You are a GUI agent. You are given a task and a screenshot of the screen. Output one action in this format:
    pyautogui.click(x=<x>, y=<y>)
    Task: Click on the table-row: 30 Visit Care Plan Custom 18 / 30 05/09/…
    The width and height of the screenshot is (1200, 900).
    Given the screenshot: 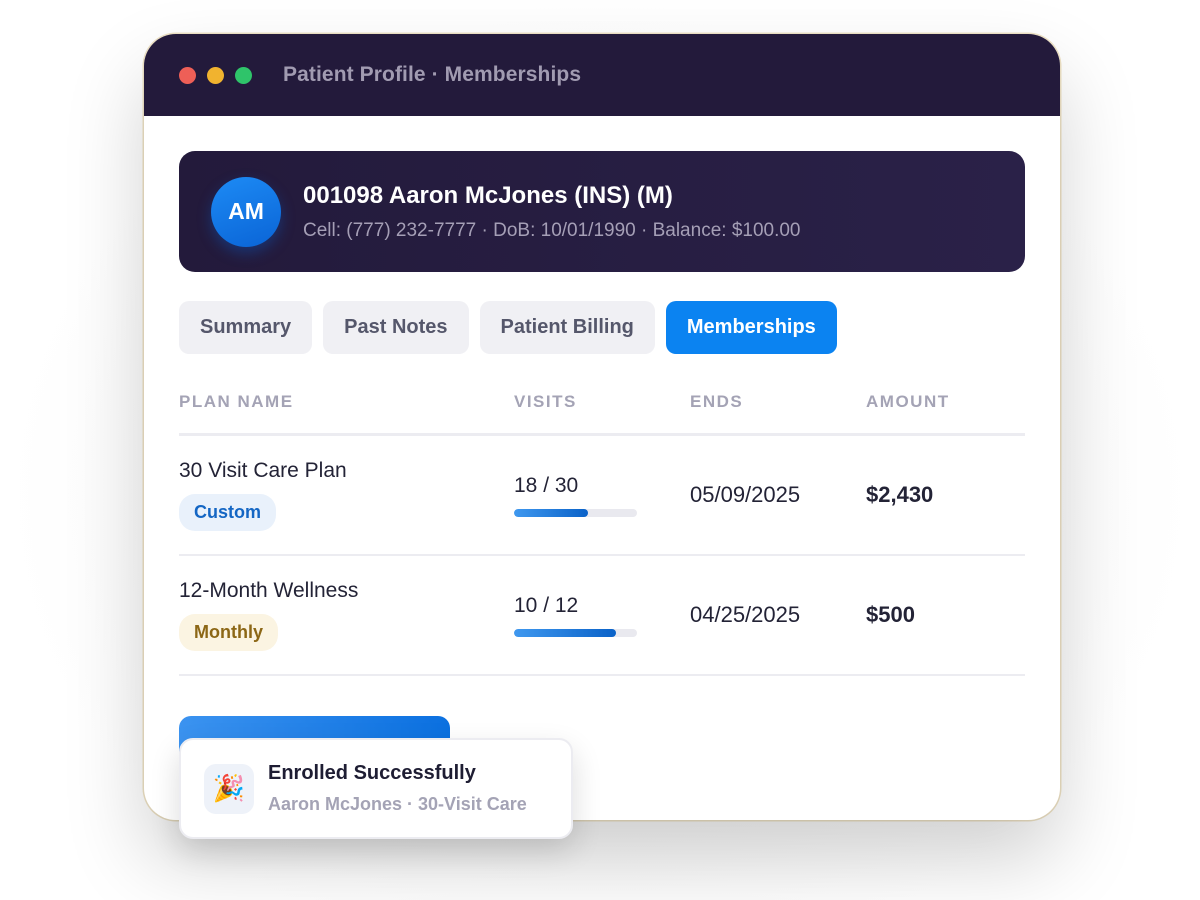 What is the action you would take?
    pyautogui.click(x=602, y=496)
    